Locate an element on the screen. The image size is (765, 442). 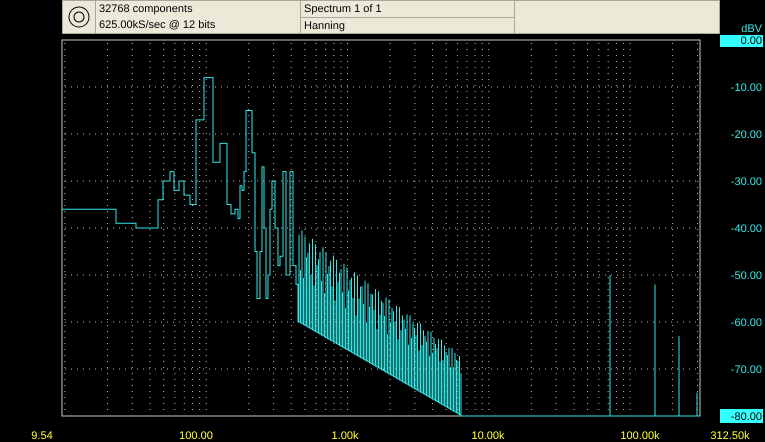
sample-rate: 625.00kS/sec @ 12 bits is located at coordinates (157, 25).